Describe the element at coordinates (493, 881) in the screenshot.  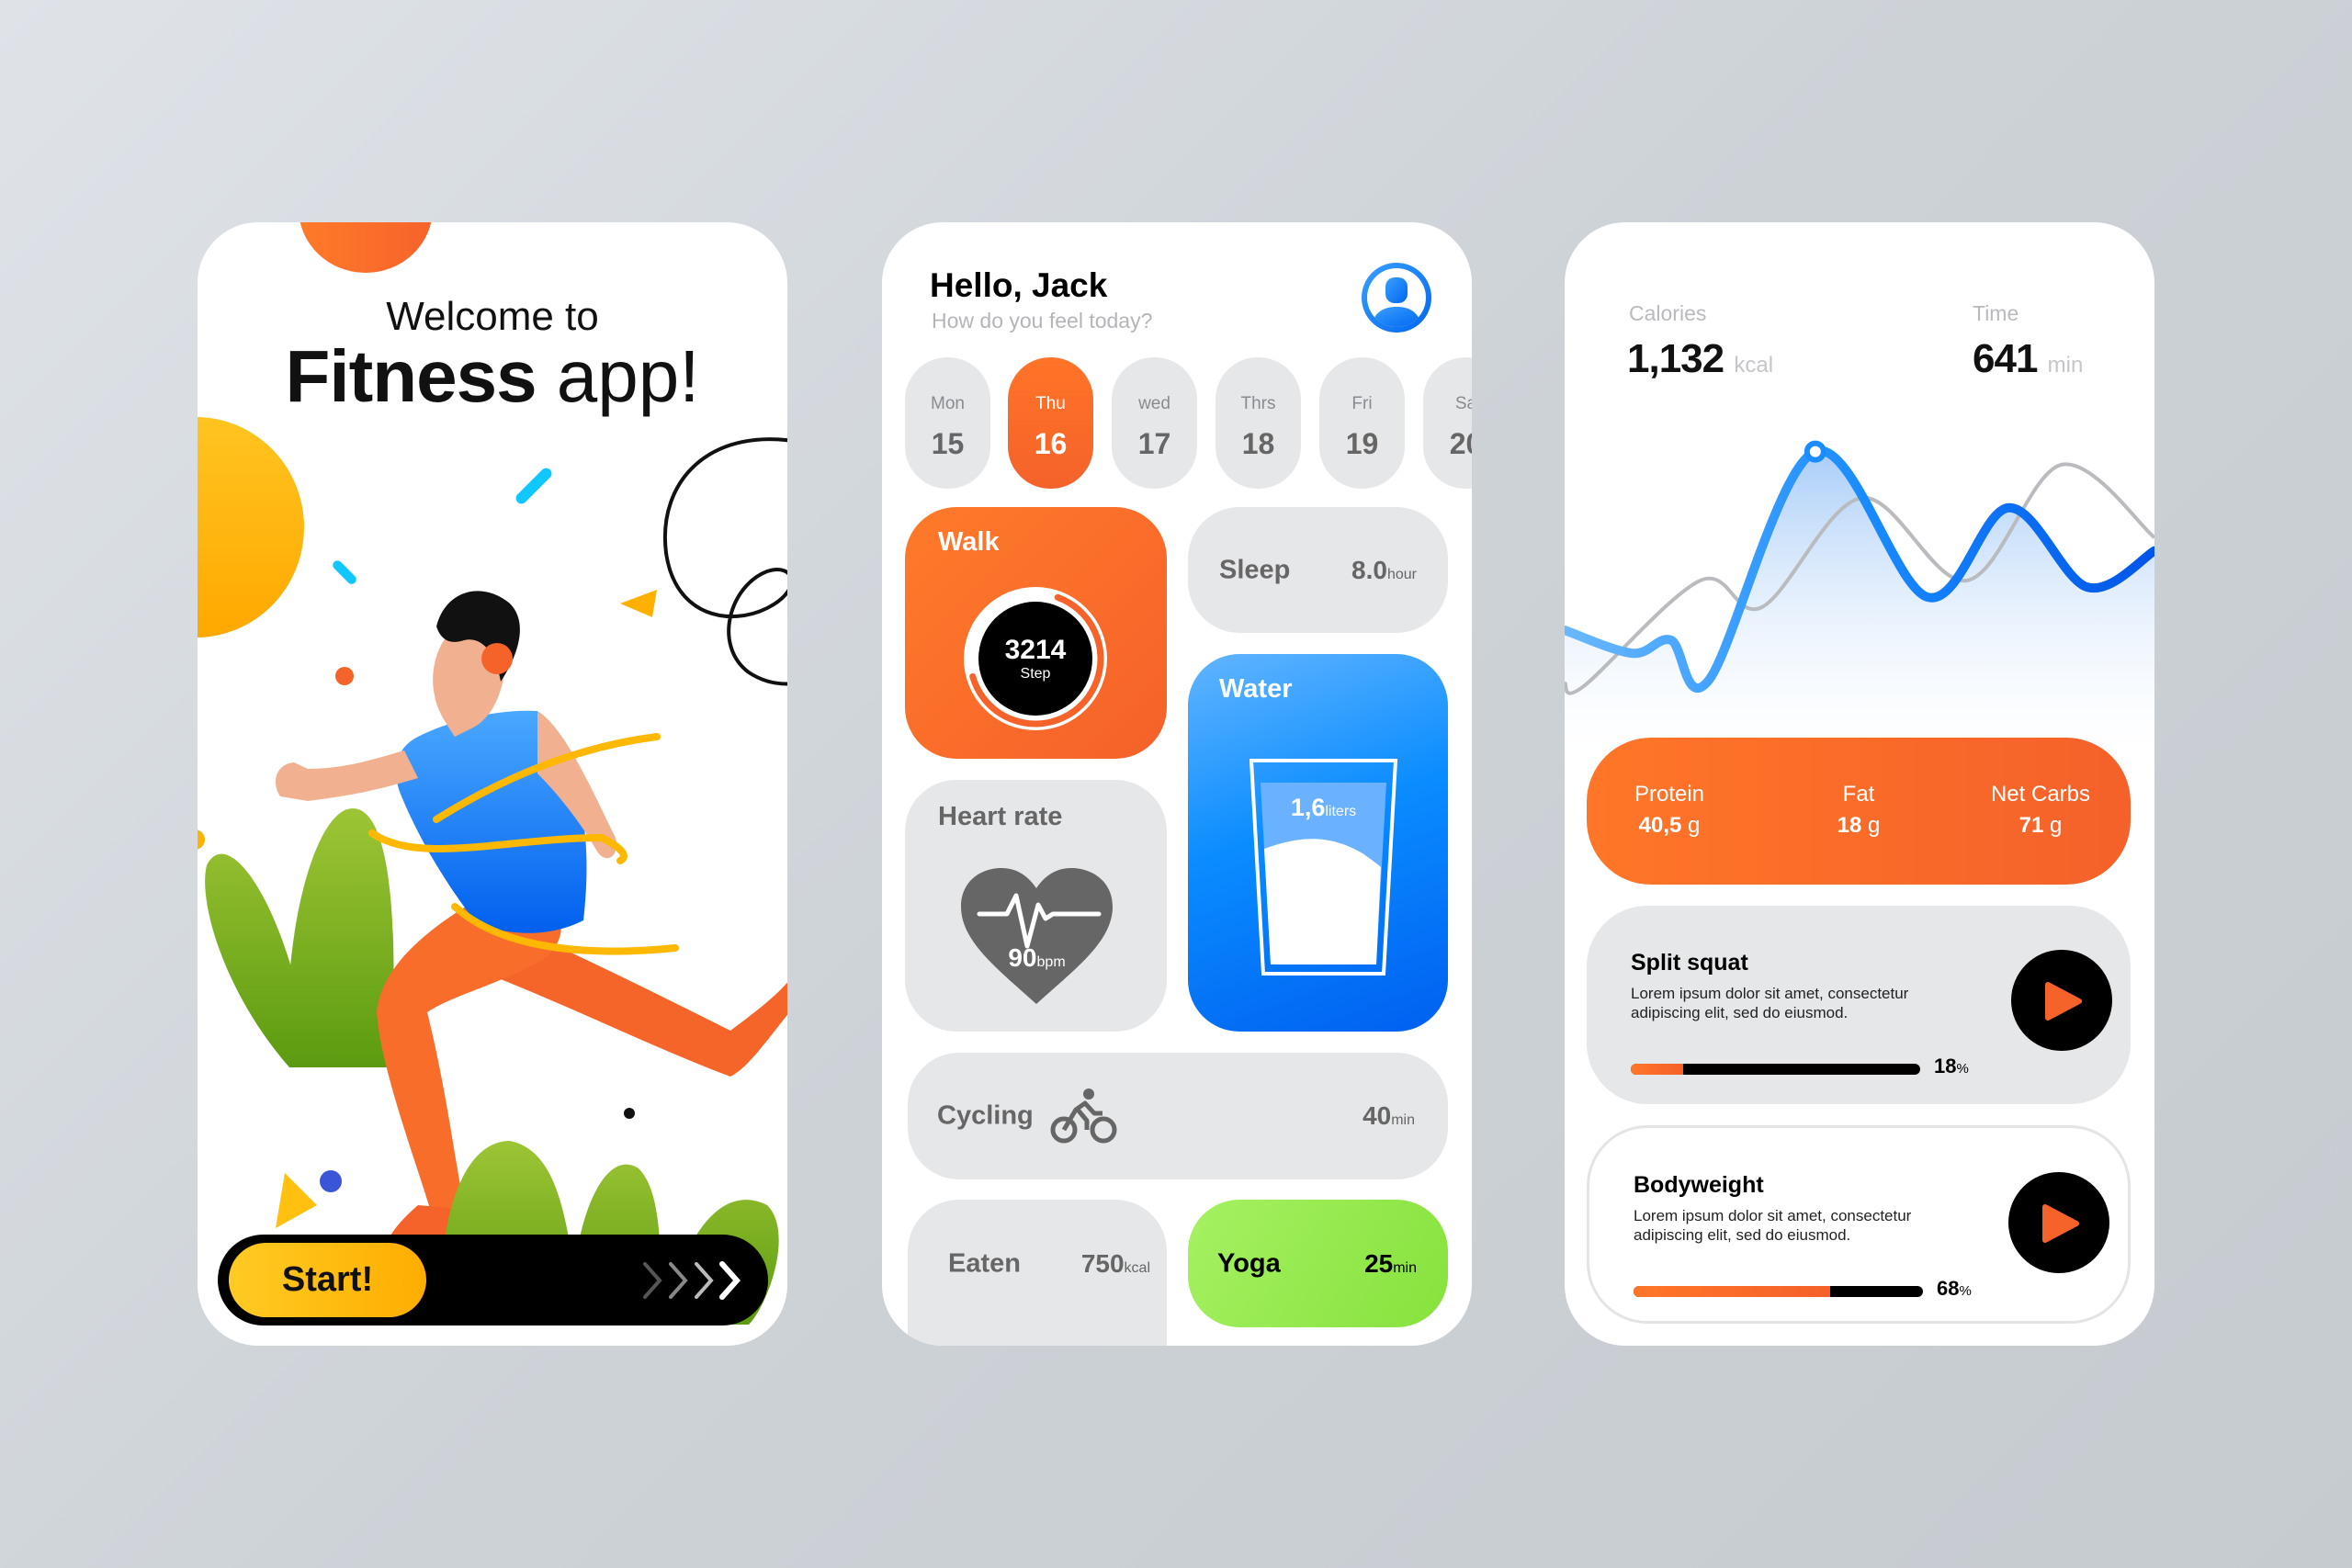
I see `runner-illustration` at that location.